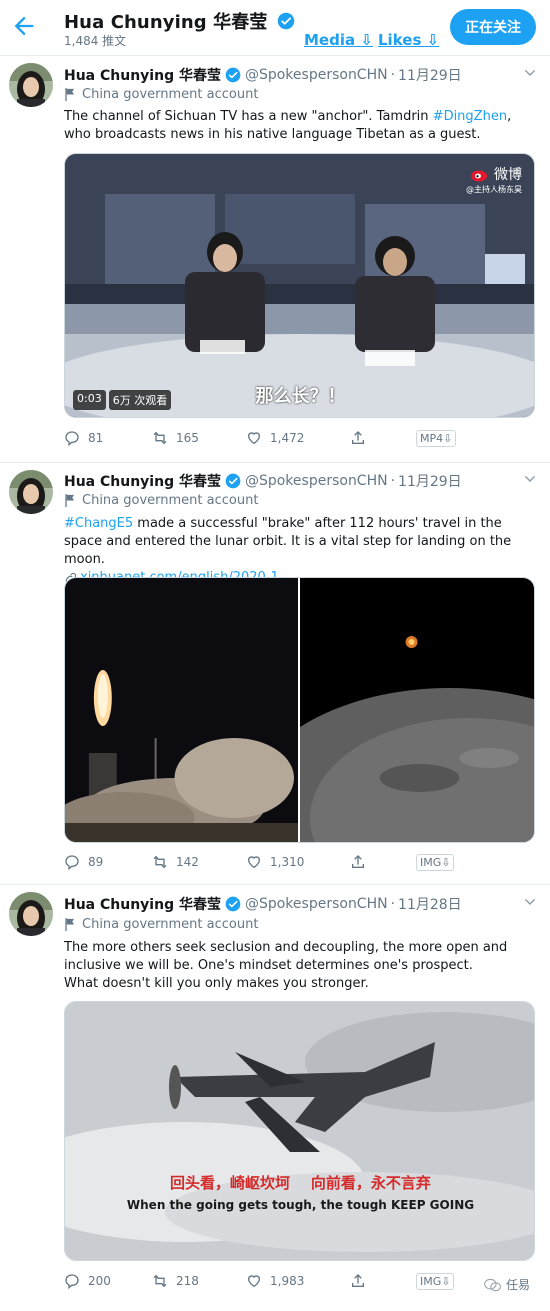 The height and width of the screenshot is (1311, 550). What do you see at coordinates (494, 189) in the screenshot?
I see `weibo-sub-label: @主持人杨东昊` at bounding box center [494, 189].